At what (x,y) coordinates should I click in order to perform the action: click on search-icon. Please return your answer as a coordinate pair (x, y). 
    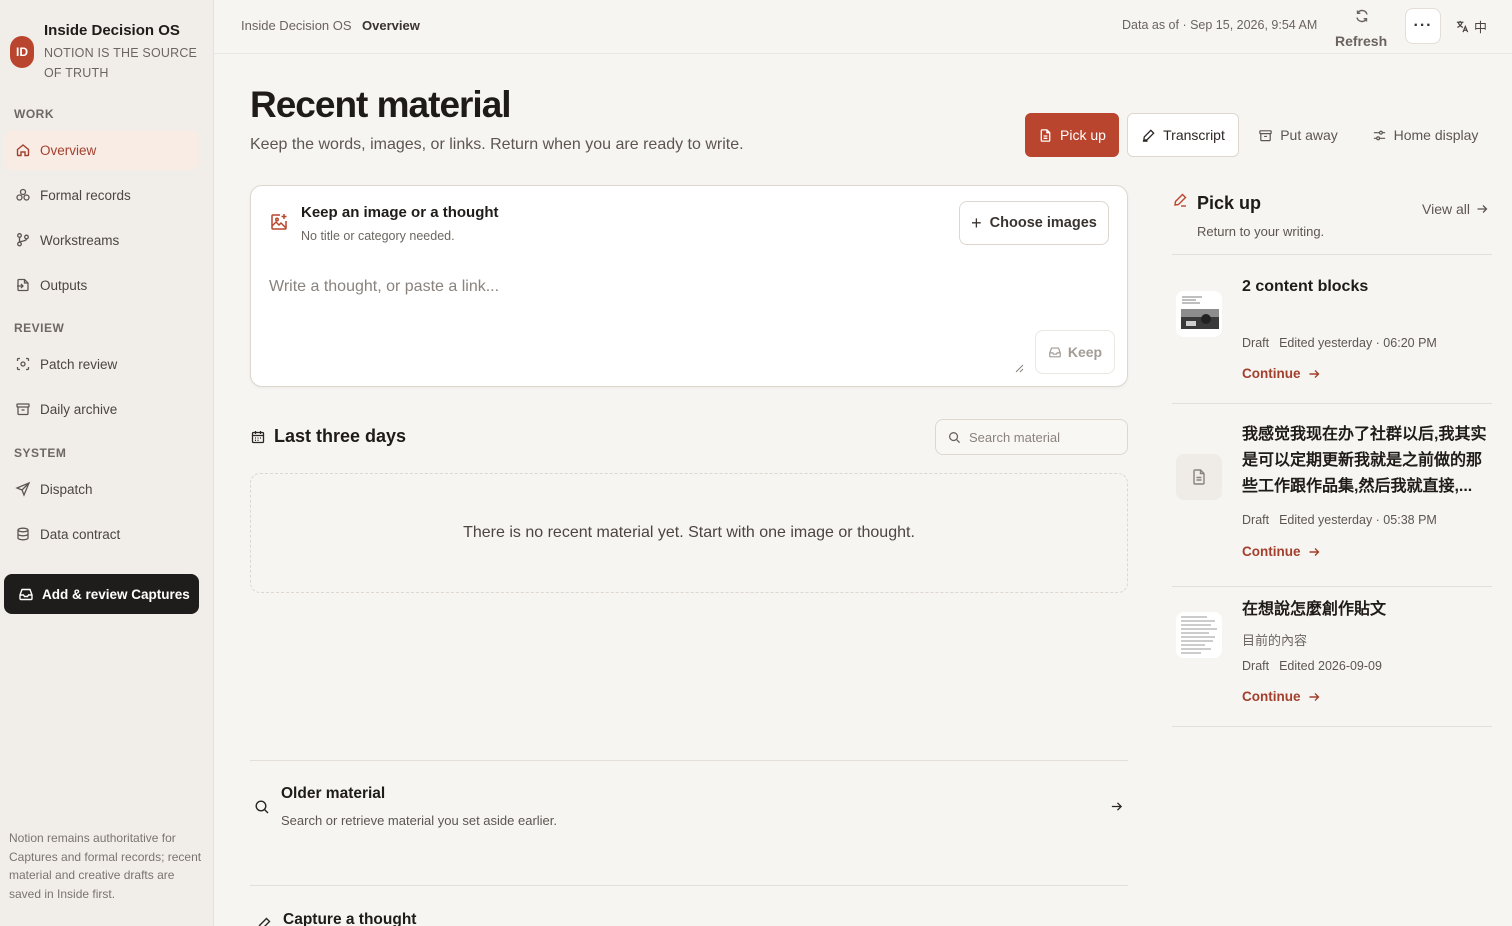
    Looking at the image, I should click on (262, 807).